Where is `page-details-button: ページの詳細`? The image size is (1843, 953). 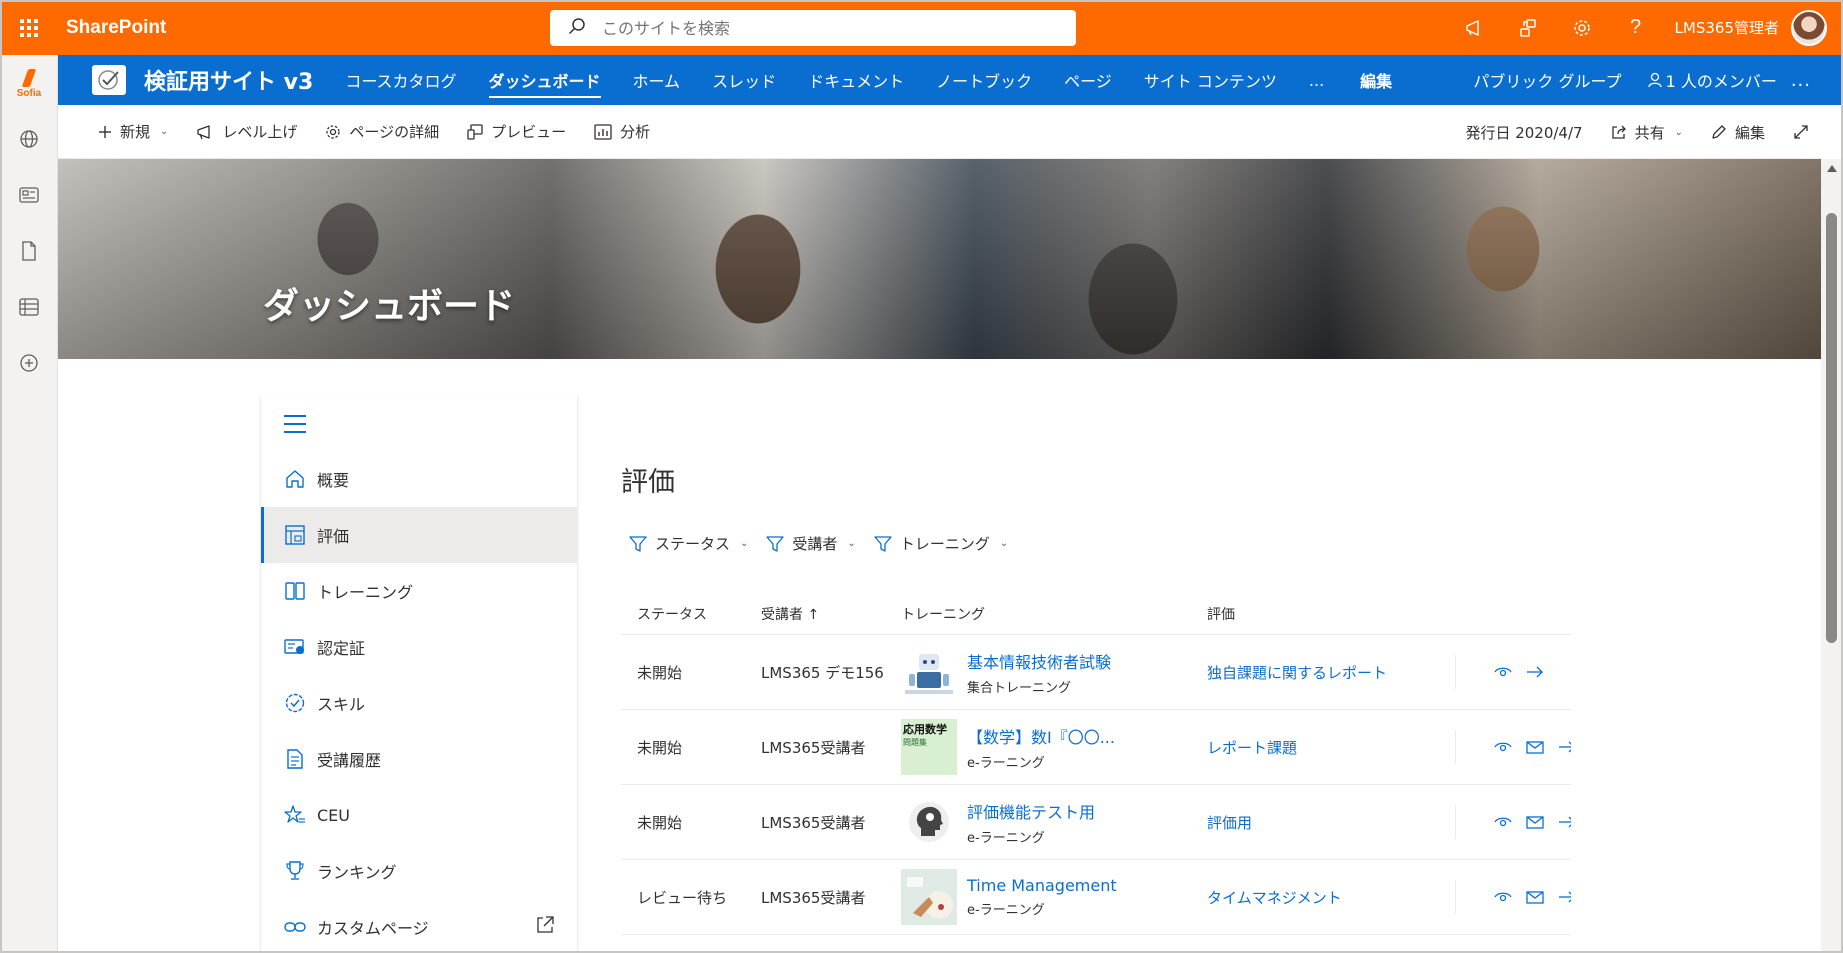 page-details-button: ページの詳細 is located at coordinates (382, 131).